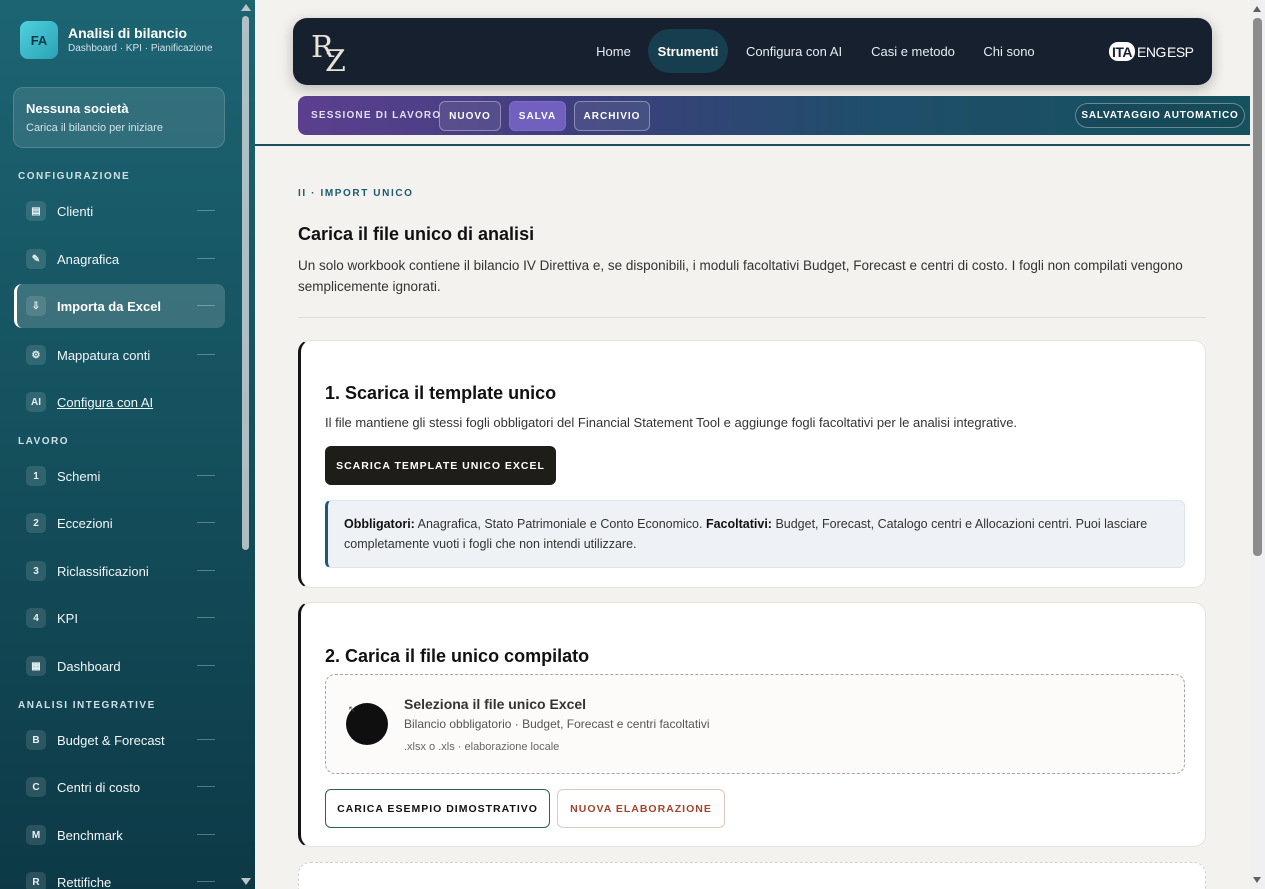  Describe the element at coordinates (367, 724) in the screenshot. I see `upload-icon: ↖` at that location.